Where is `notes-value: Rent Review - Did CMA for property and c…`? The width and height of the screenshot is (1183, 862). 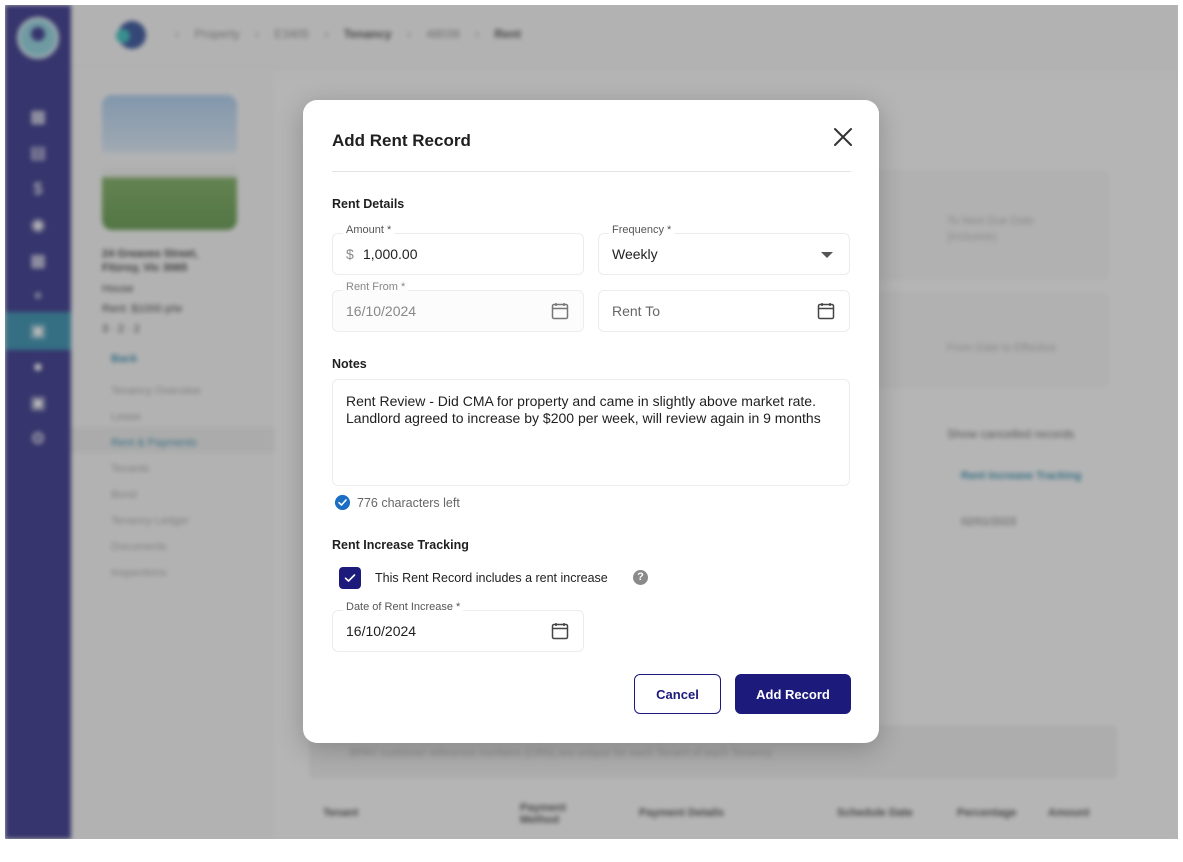
notes-value: Rent Review - Did CMA for property and c… is located at coordinates (583, 409).